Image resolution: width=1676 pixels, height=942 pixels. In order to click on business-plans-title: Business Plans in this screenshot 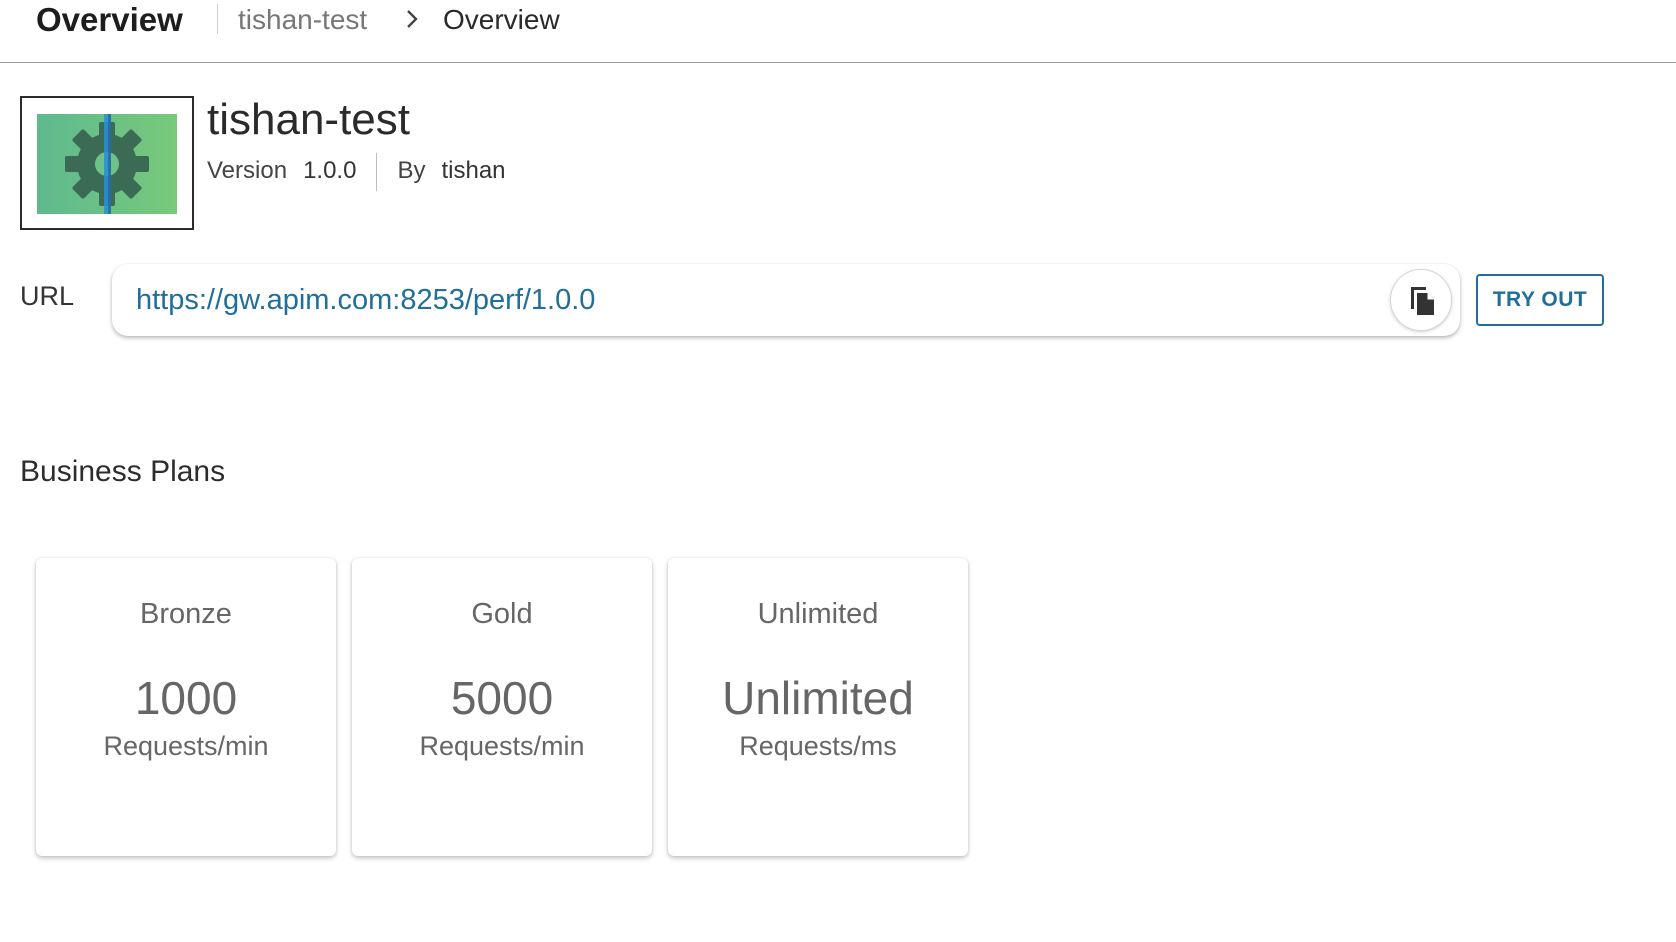, I will do `click(123, 471)`.